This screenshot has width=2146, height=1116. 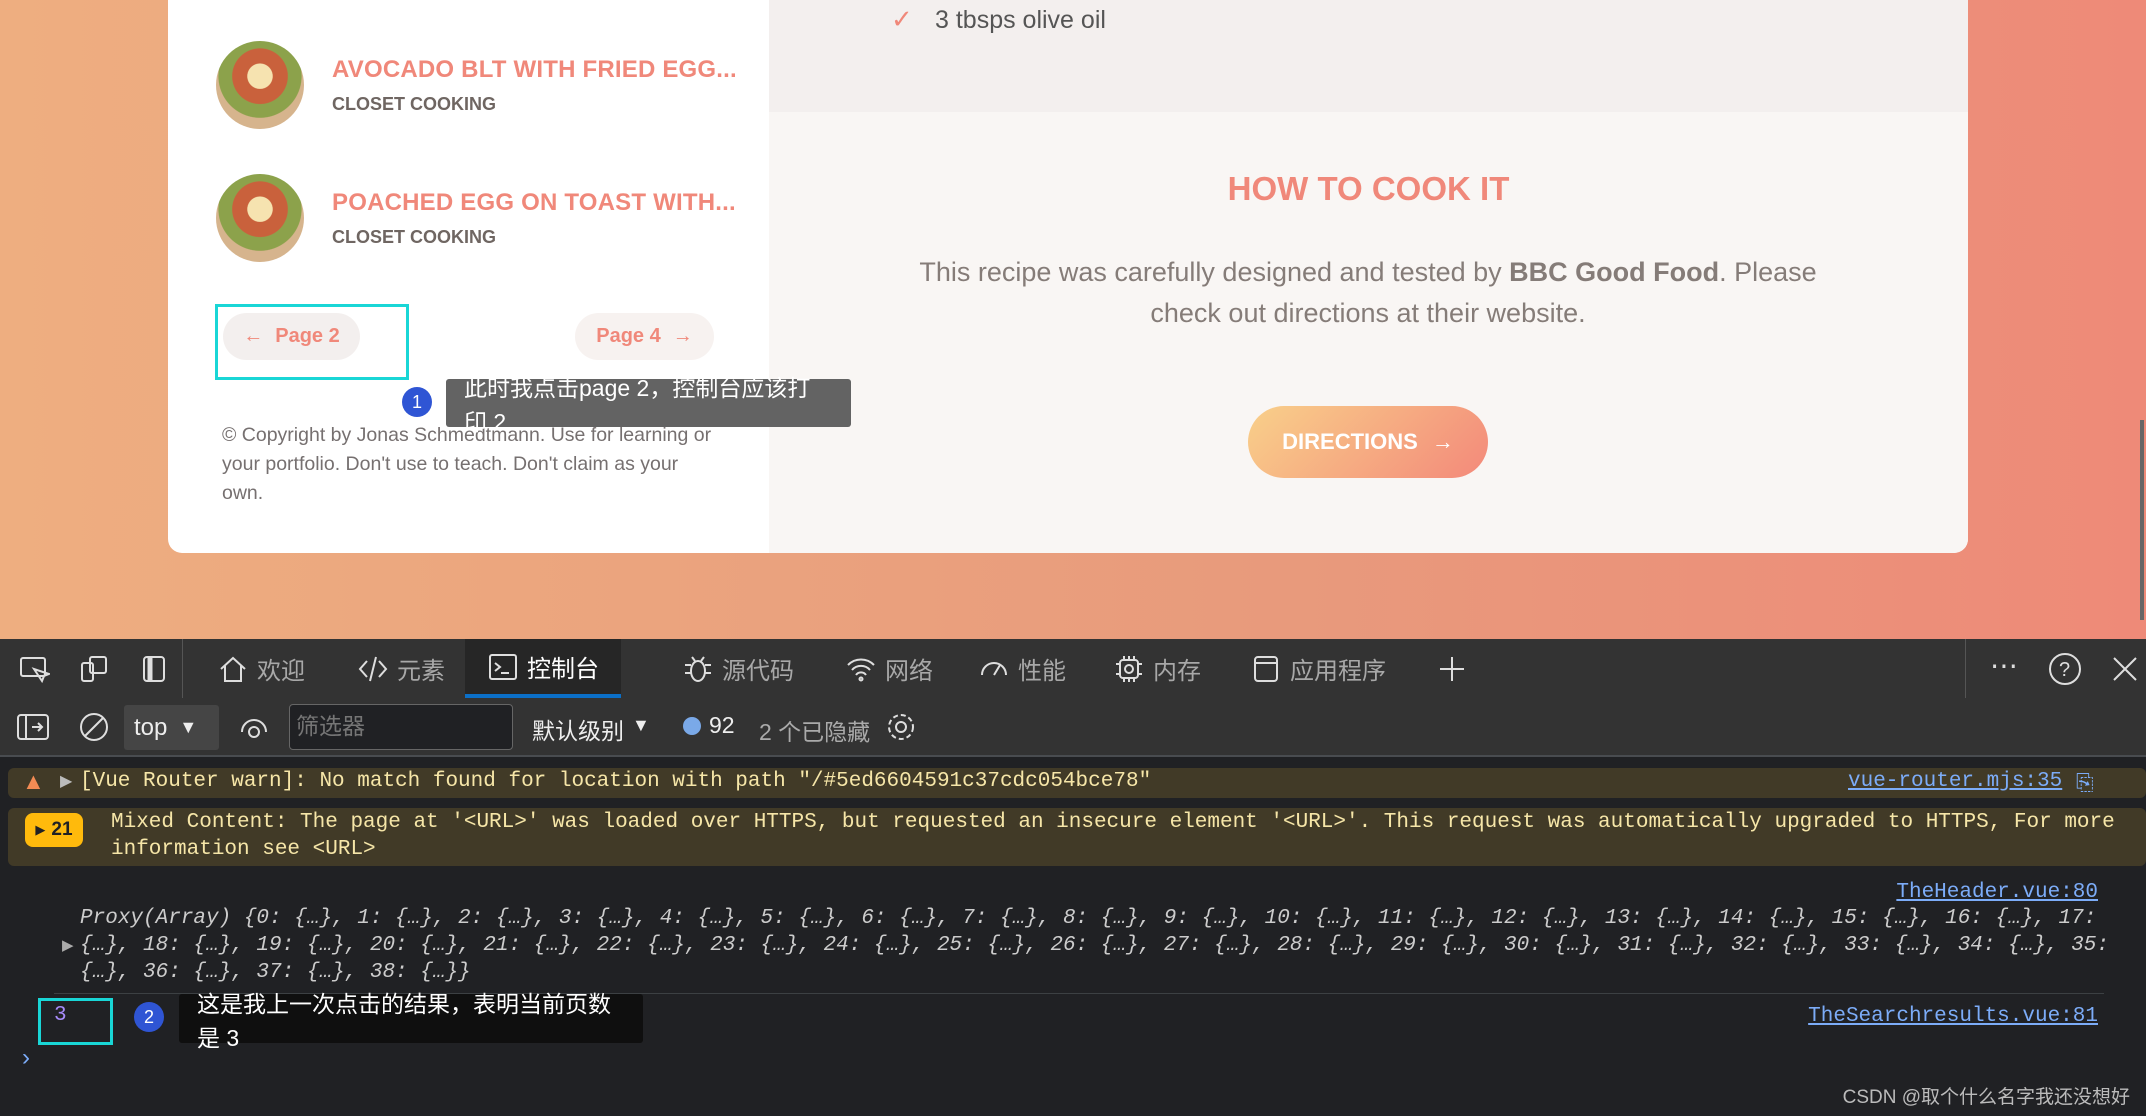 I want to click on console-icon, so click(x=503, y=666).